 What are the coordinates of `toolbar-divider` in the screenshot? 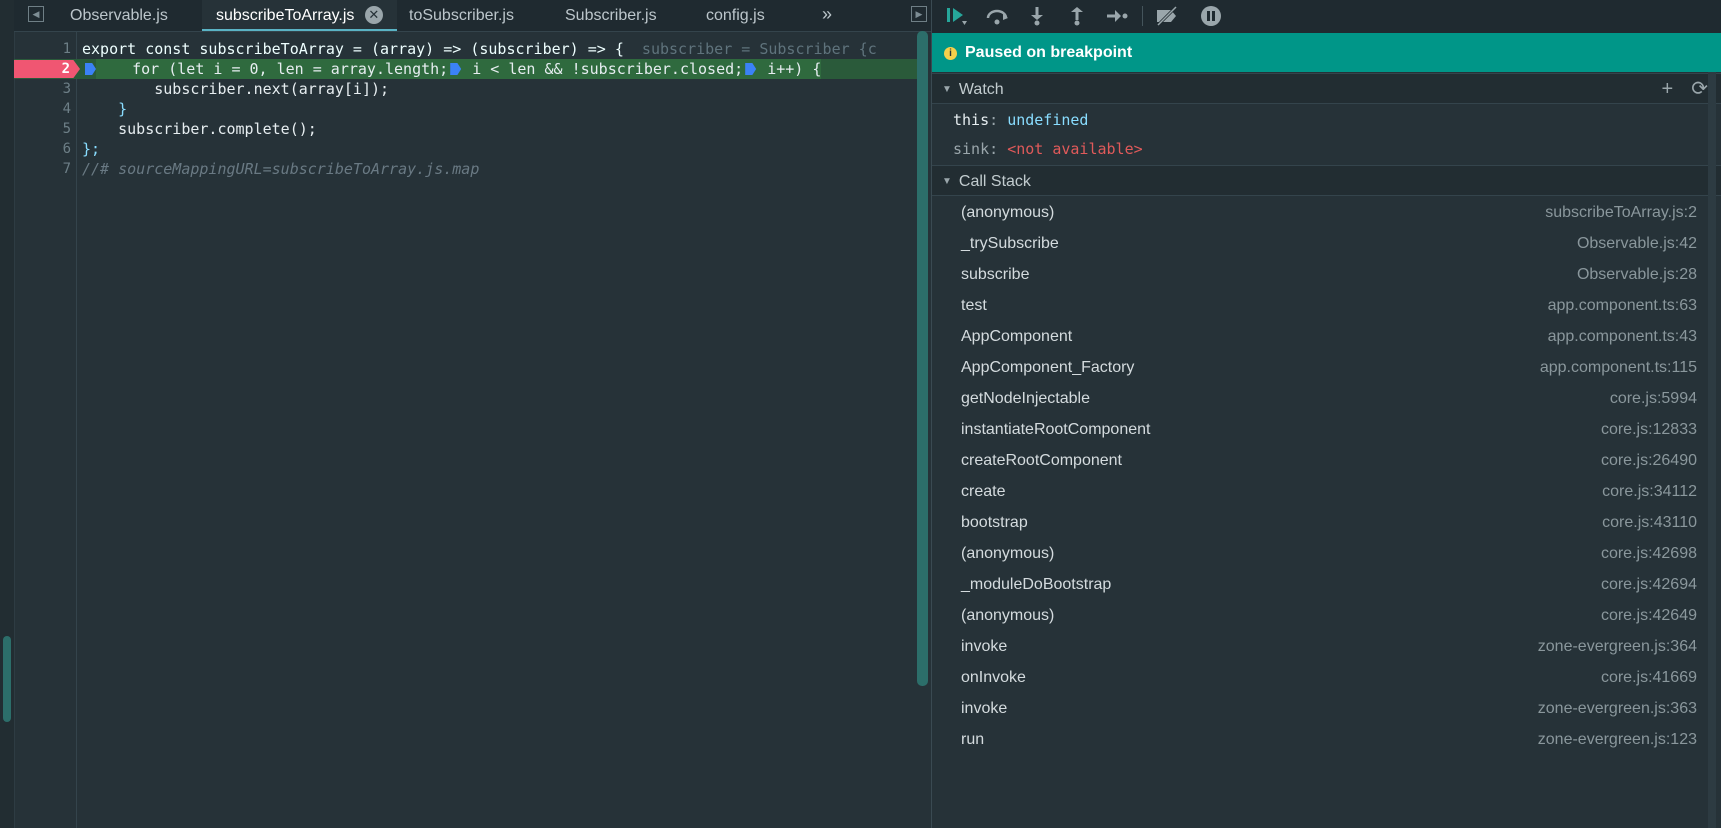 It's located at (1142, 16).